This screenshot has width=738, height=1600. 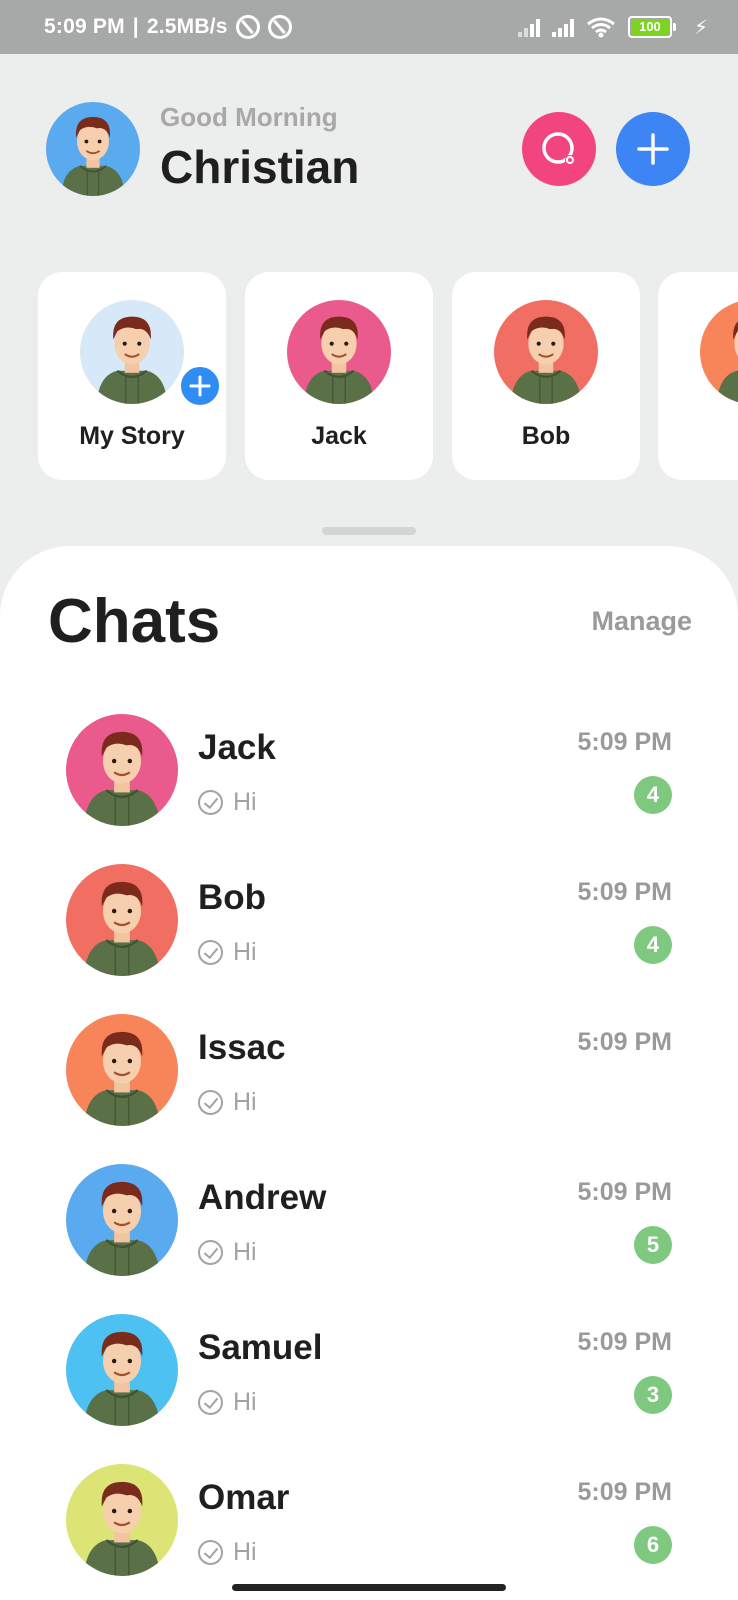 I want to click on story-card-issac: Is, so click(x=698, y=376).